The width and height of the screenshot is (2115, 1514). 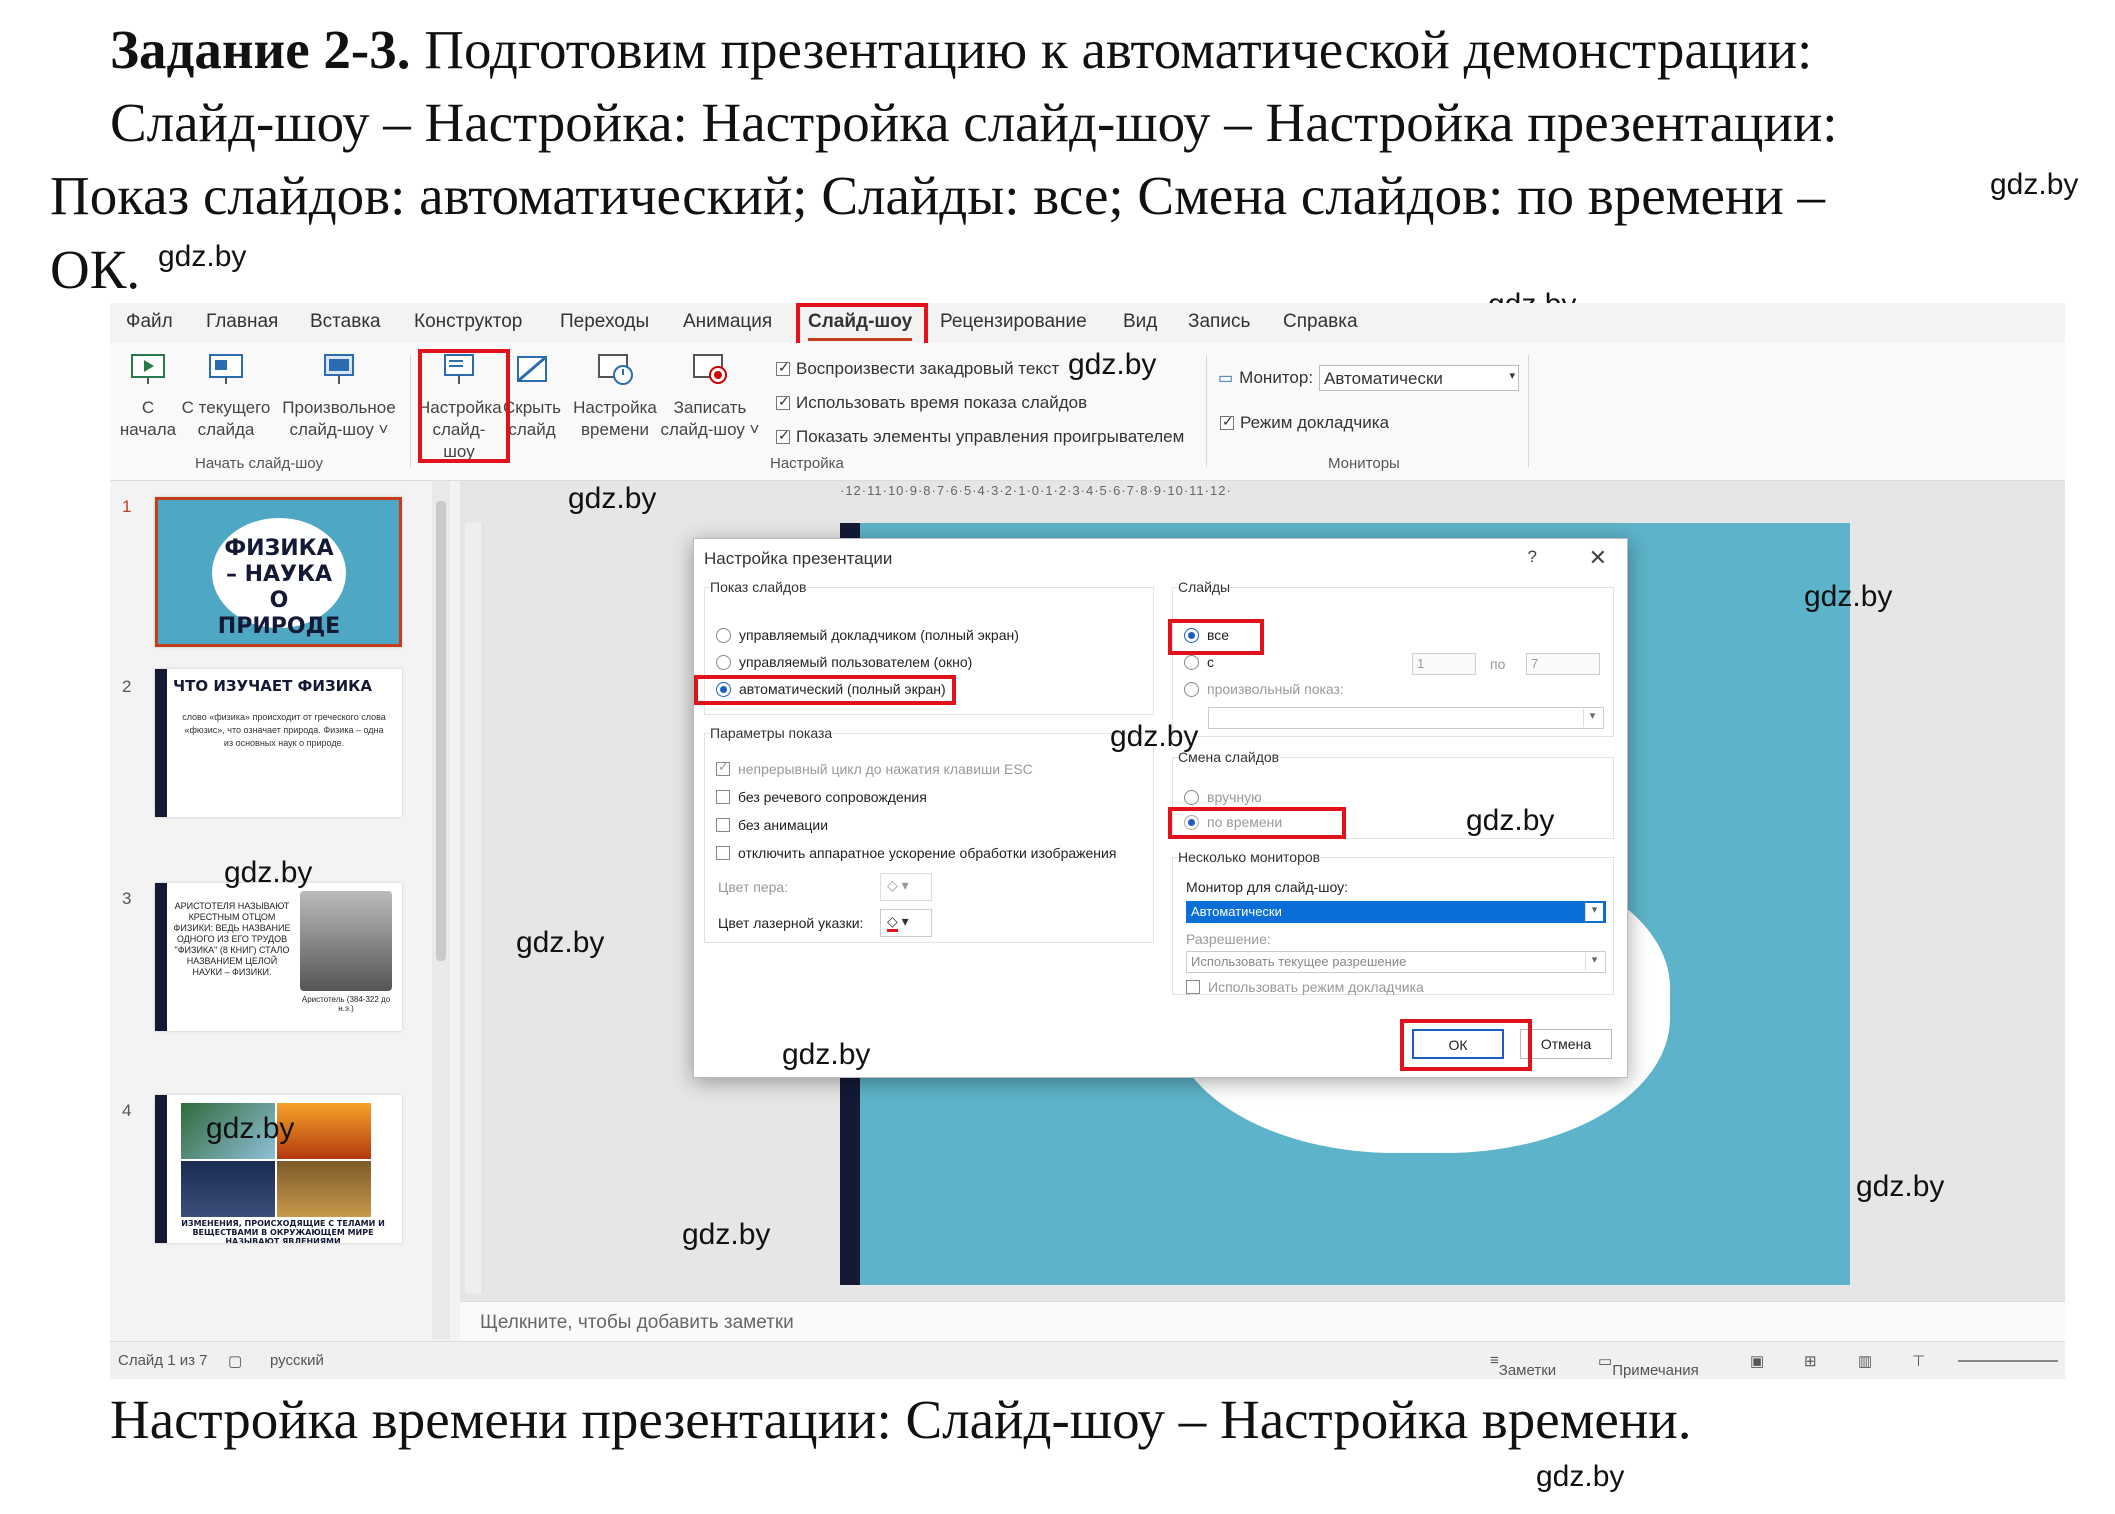 I want to click on tab-design: Конструктор, so click(x=468, y=322).